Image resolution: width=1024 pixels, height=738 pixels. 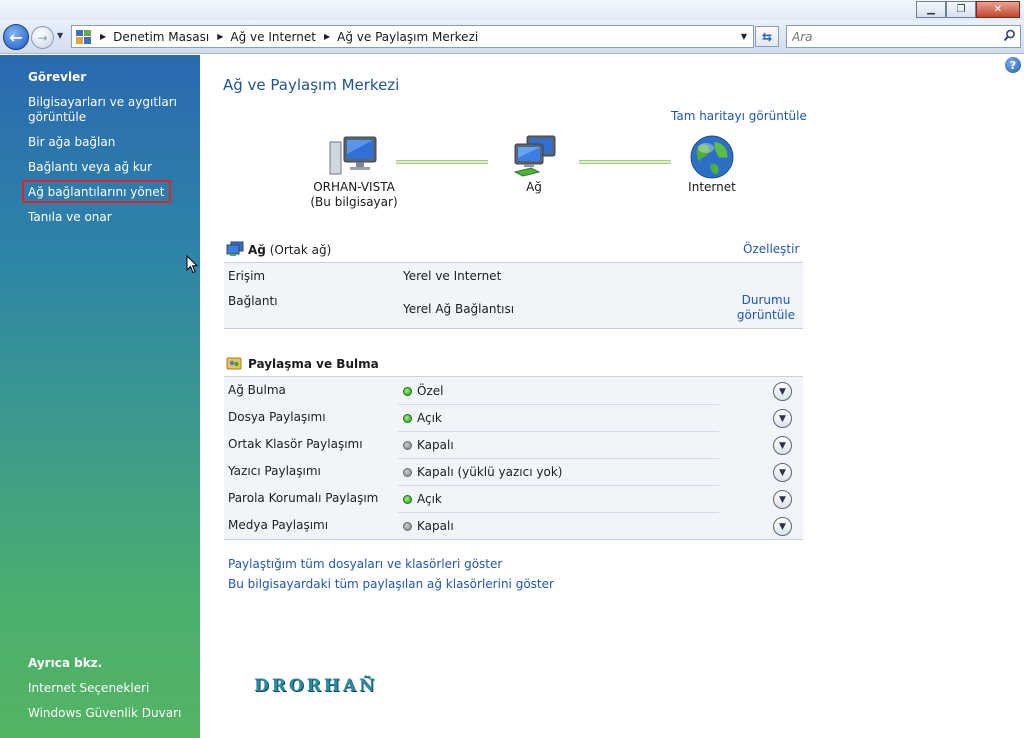 What do you see at coordinates (108, 713) in the screenshot?
I see `see-also-windows-firewall: Windows Güvenlik Duvarı` at bounding box center [108, 713].